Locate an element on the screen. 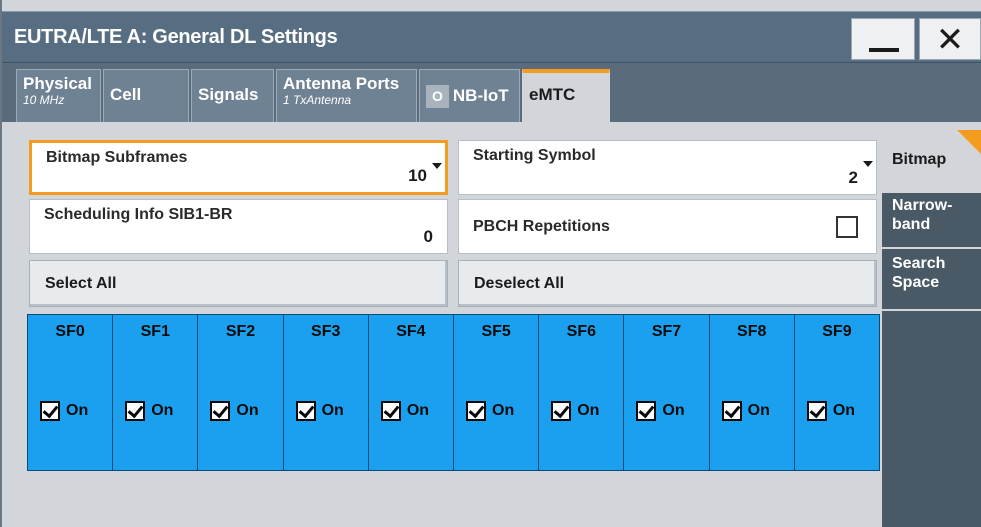 The height and width of the screenshot is (527, 981). tab-signals: Signals is located at coordinates (232, 95).